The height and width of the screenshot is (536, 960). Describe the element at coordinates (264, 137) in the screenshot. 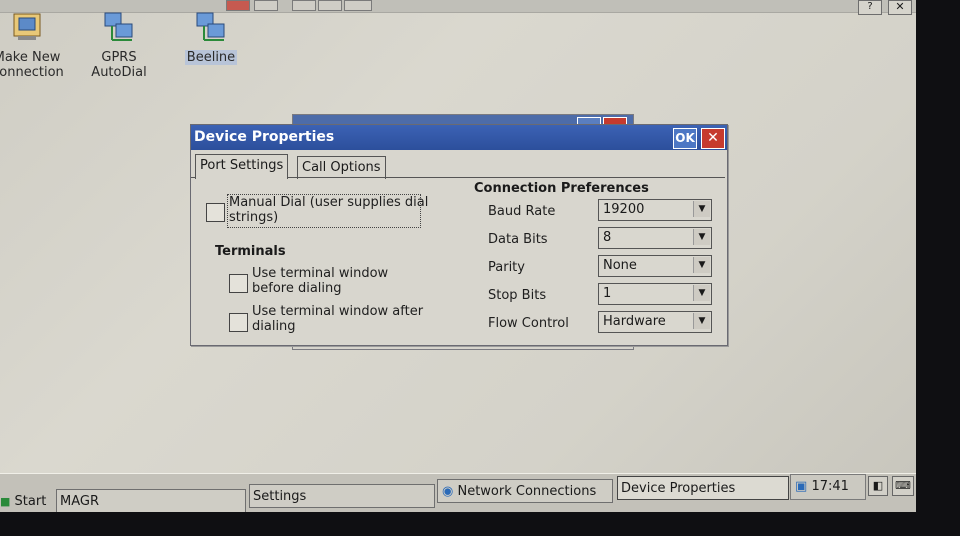

I see `dialog-title: Device Properties` at that location.